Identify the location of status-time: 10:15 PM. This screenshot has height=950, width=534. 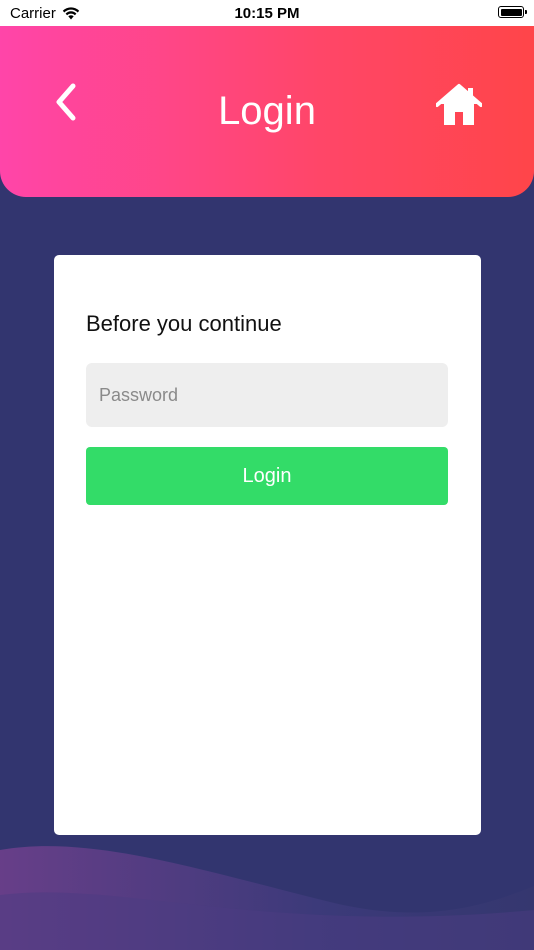
(267, 13).